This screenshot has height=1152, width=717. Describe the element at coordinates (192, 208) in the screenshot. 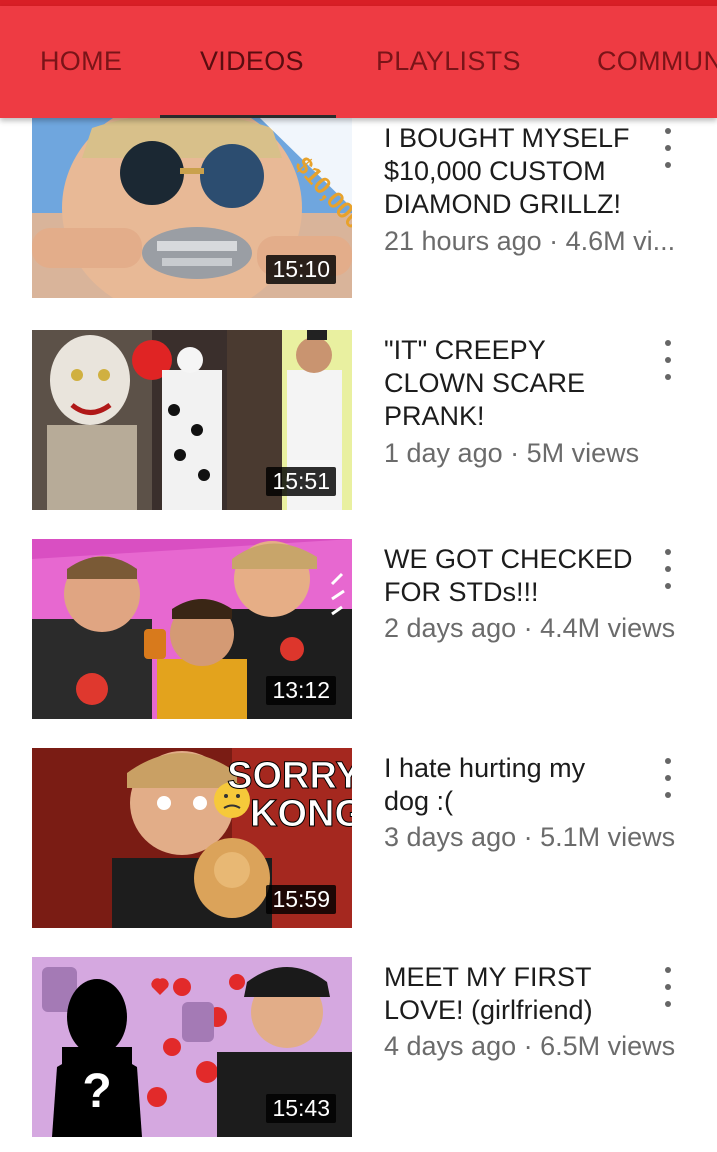

I see `video-thumbnail: $10,000 15:10` at that location.